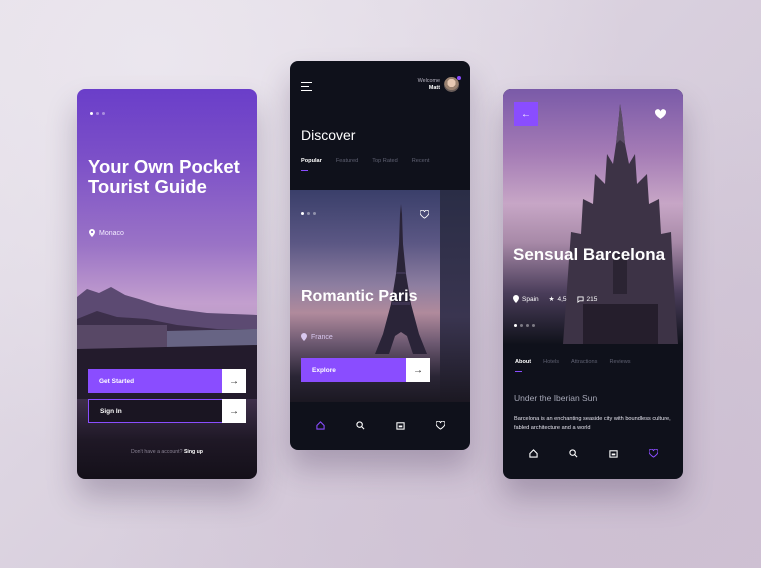 This screenshot has width=761, height=568. I want to click on country-text: Spain, so click(530, 299).